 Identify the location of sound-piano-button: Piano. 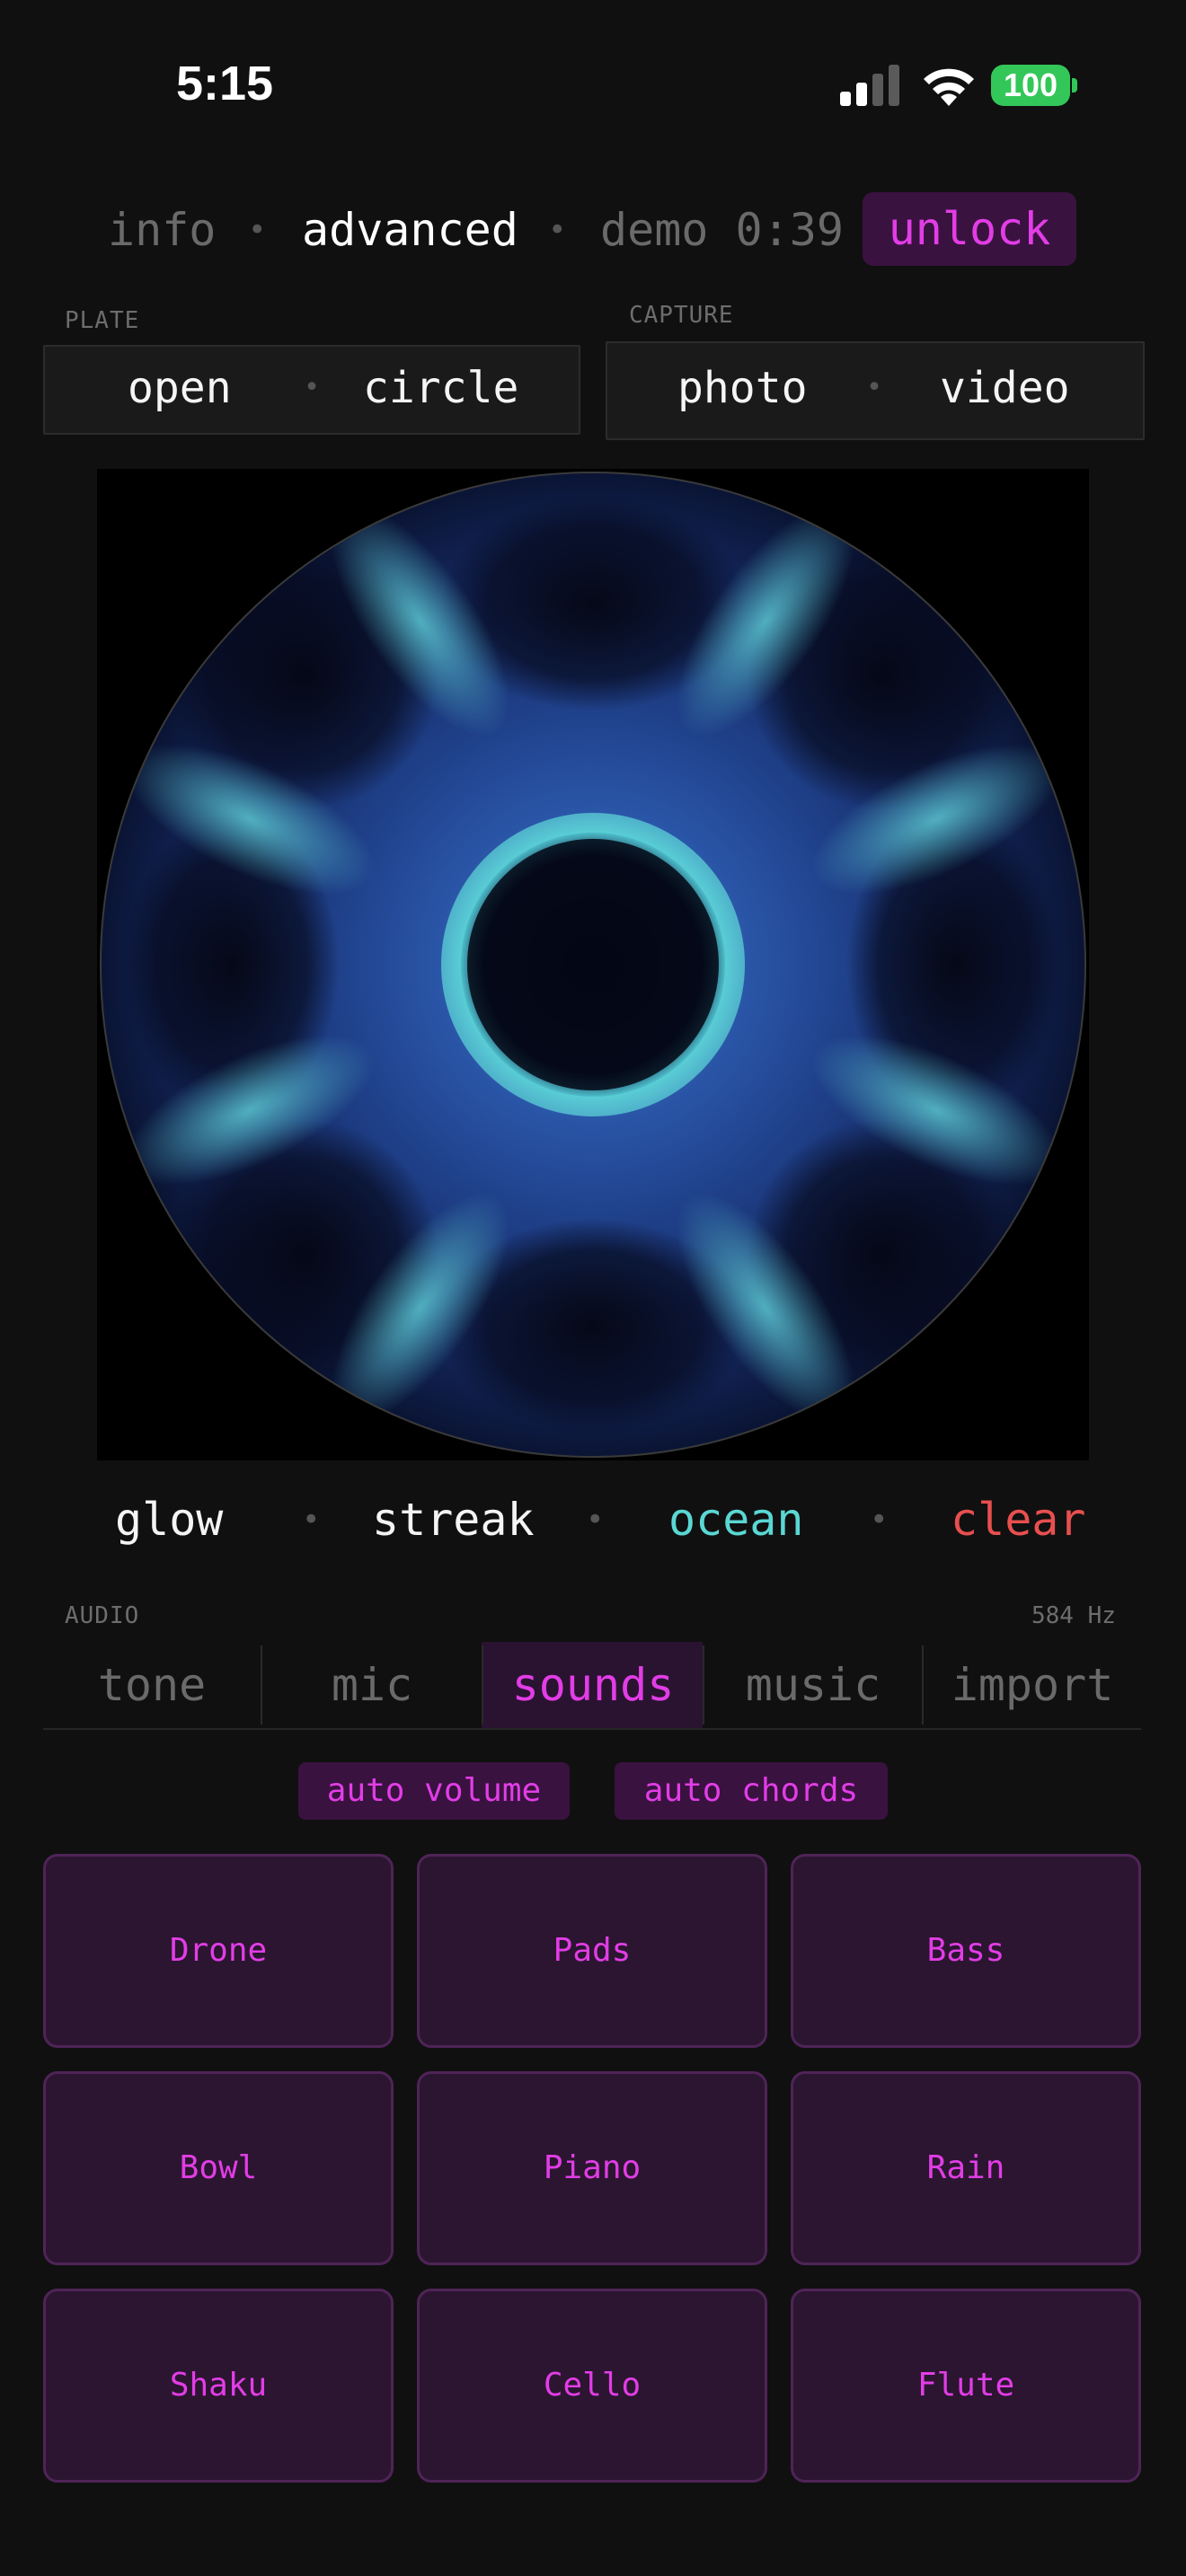
(592, 2168).